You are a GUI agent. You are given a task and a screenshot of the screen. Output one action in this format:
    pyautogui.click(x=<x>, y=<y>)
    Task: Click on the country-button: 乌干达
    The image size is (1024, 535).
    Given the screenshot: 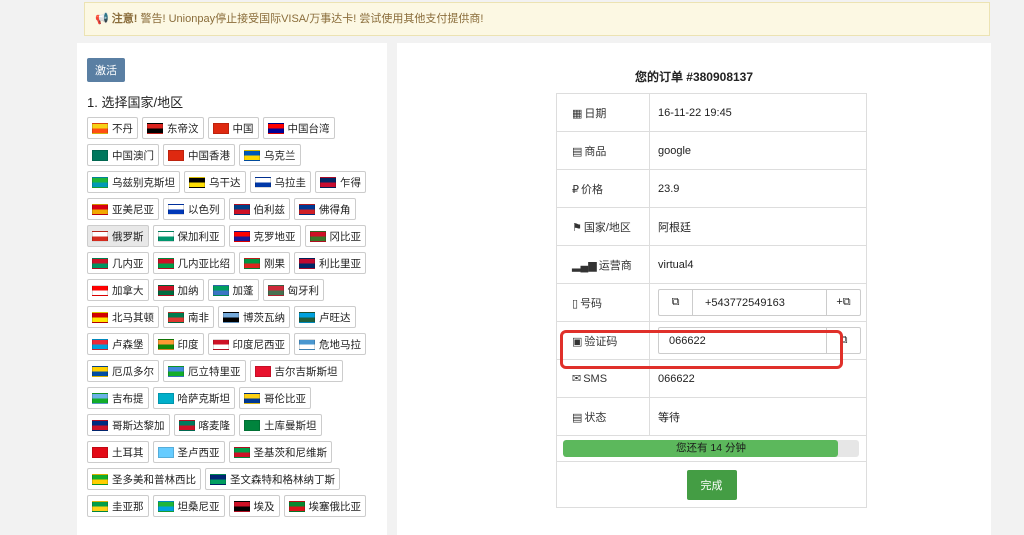 What is the action you would take?
    pyautogui.click(x=215, y=182)
    